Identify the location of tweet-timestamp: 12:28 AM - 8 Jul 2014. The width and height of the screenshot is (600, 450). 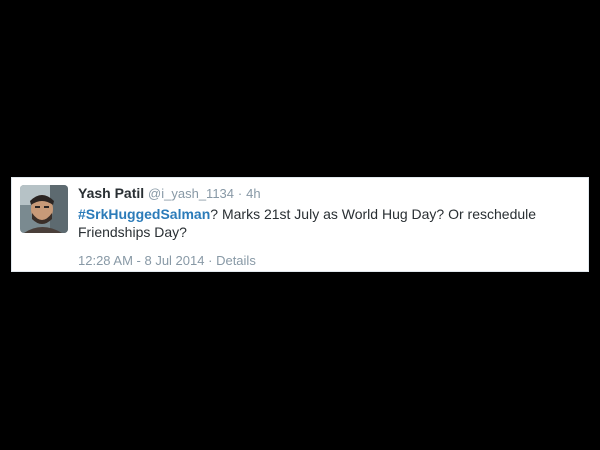
(141, 260).